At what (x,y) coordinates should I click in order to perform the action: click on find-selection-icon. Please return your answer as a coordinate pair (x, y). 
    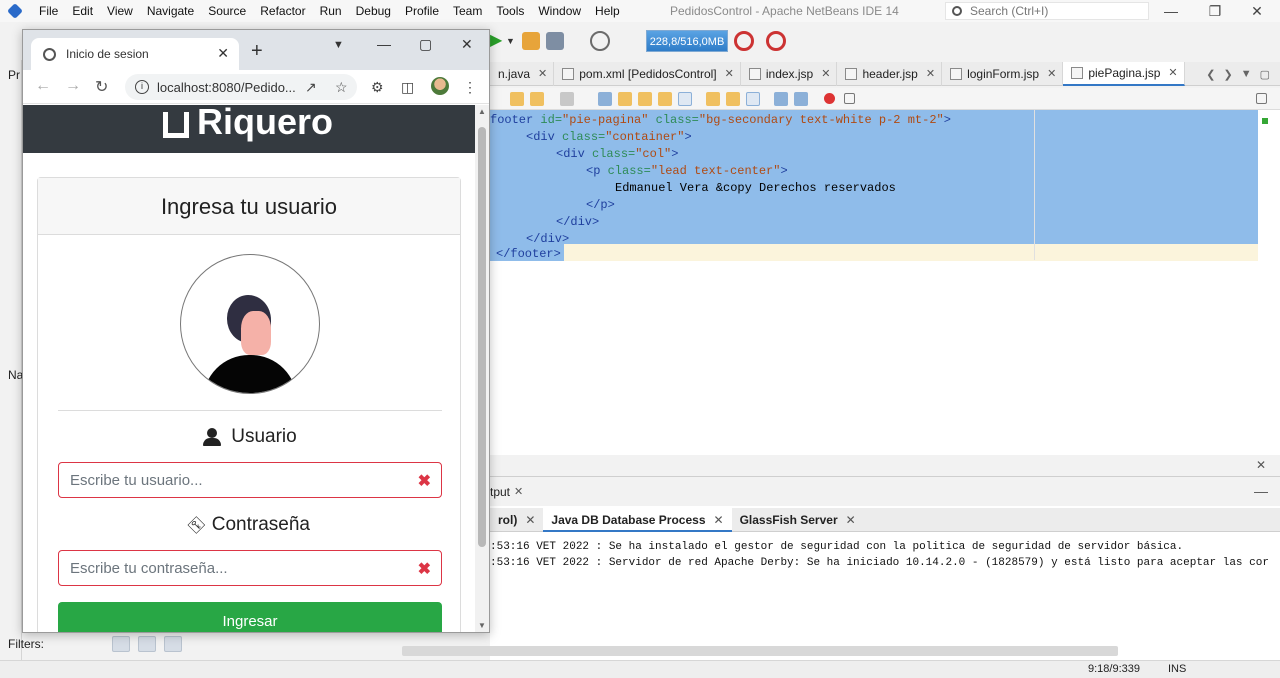
    Looking at the image, I should click on (665, 99).